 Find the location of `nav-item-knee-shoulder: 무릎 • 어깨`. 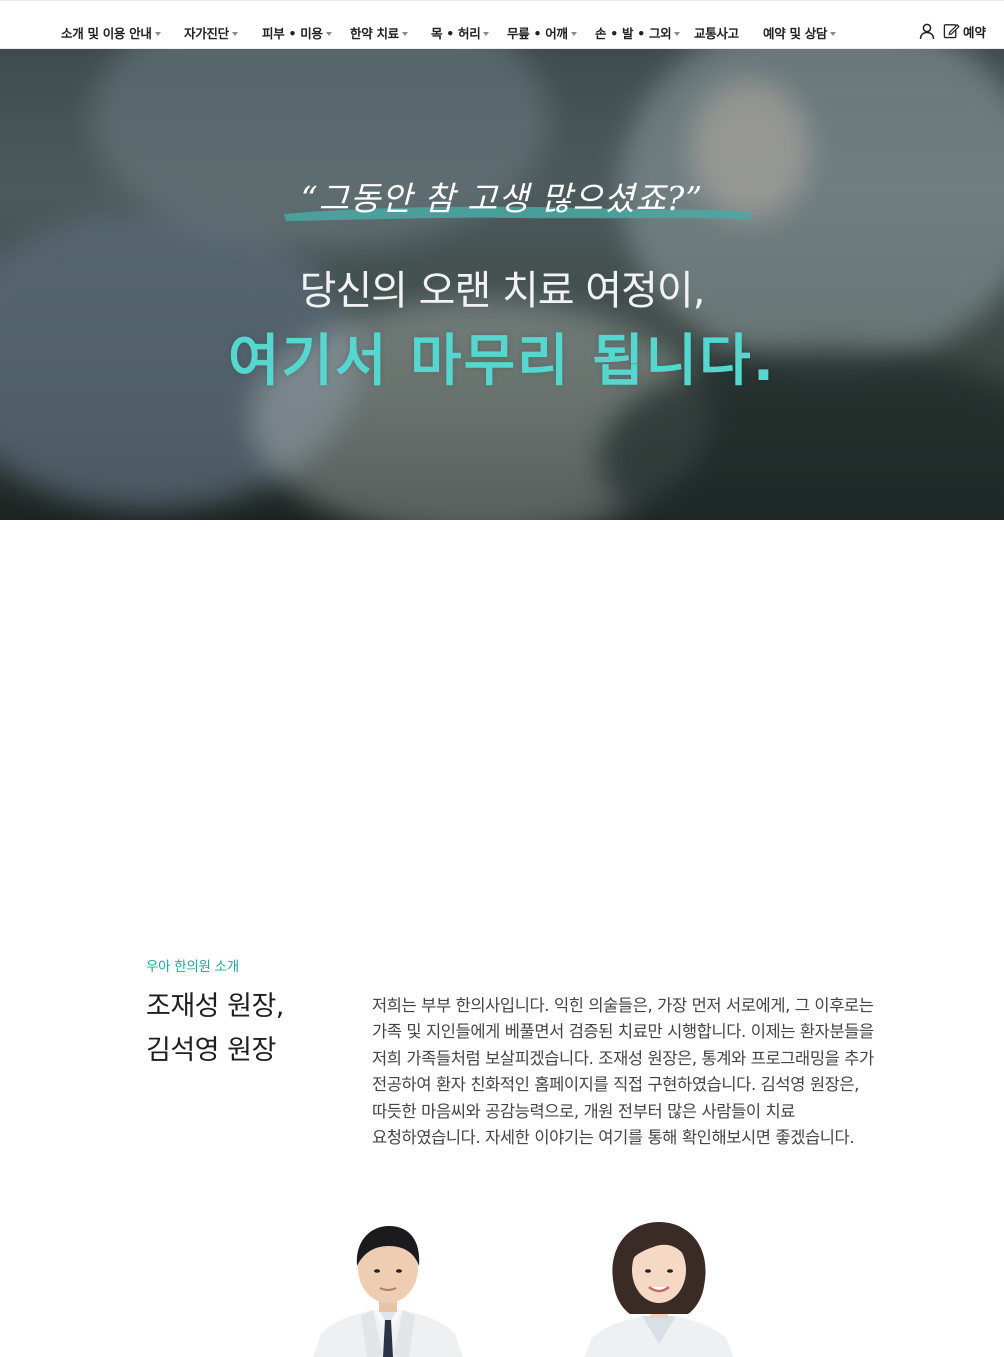

nav-item-knee-shoulder: 무릎 • 어깨 is located at coordinates (542, 32).